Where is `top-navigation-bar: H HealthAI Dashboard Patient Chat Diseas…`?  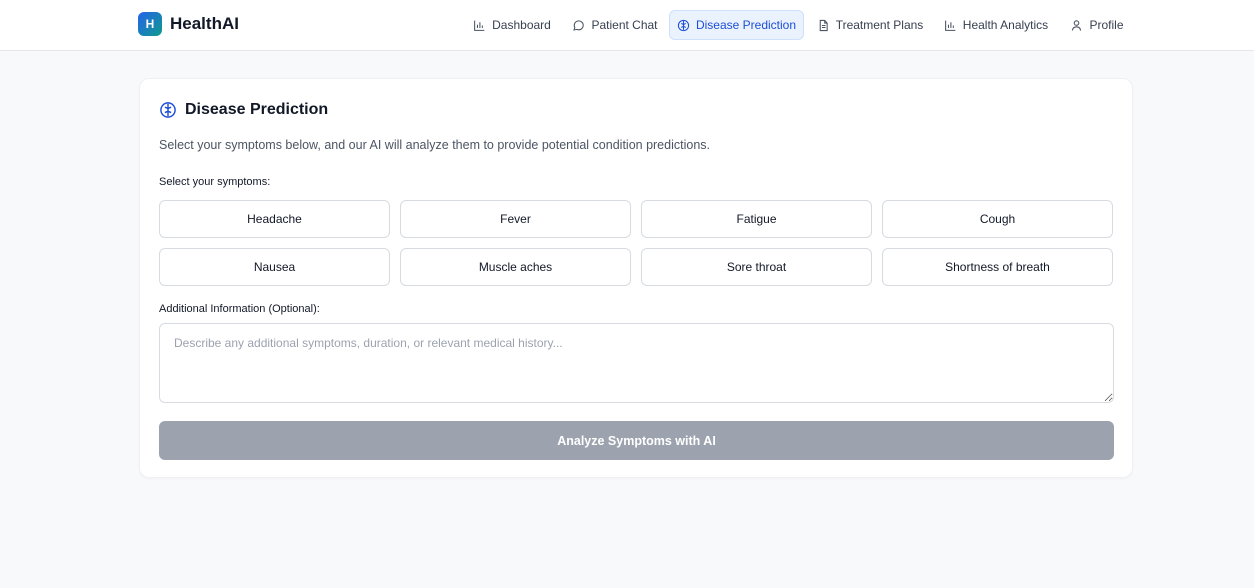
top-navigation-bar: H HealthAI Dashboard Patient Chat Diseas… is located at coordinates (627, 25).